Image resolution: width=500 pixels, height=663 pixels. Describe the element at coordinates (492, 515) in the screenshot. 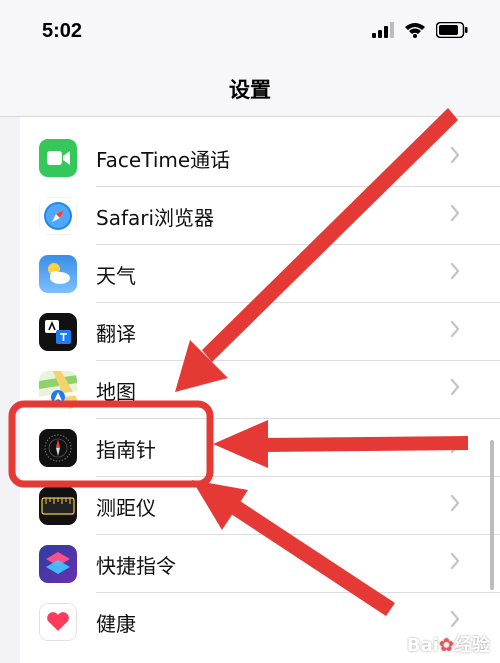

I see `scrollbar` at that location.